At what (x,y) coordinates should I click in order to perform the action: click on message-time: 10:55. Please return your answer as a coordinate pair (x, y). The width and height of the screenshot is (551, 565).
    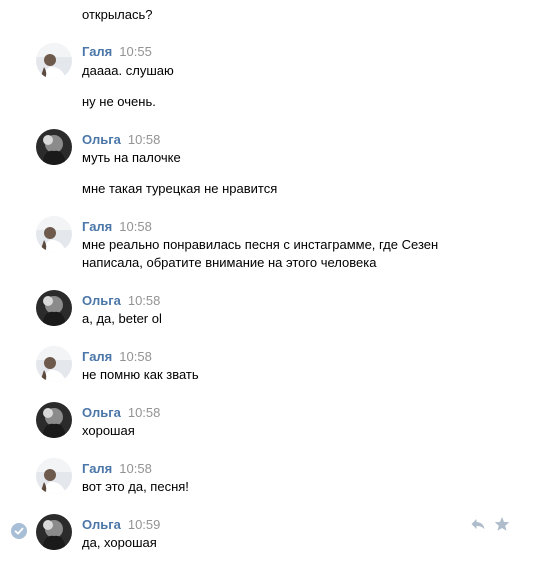
    Looking at the image, I should click on (135, 51).